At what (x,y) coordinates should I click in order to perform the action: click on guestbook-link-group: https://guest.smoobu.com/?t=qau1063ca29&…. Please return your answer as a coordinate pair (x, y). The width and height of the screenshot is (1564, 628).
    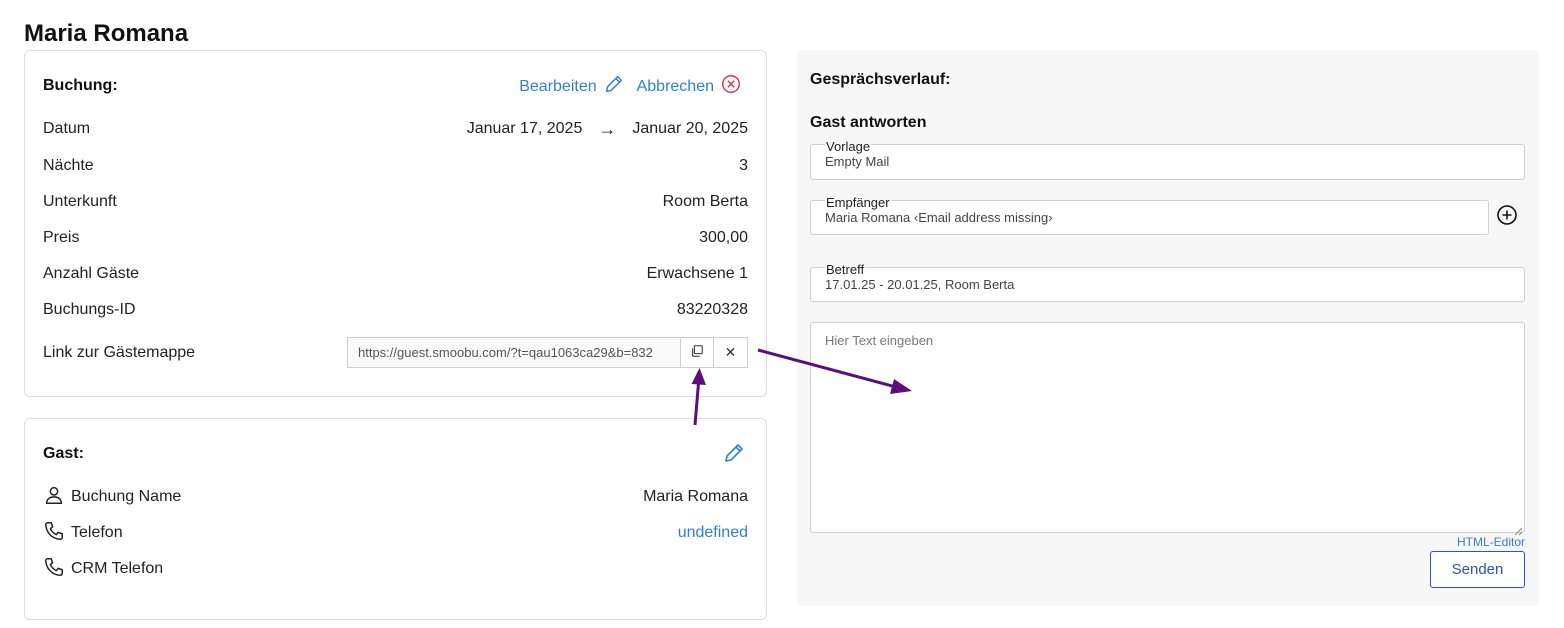
    Looking at the image, I should click on (547, 352).